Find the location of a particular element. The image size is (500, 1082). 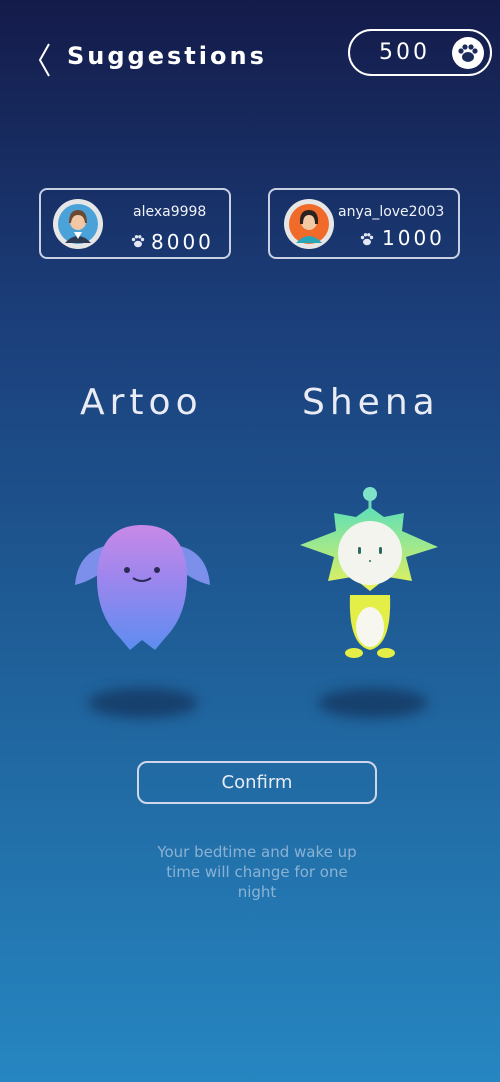

chevron-left-icon is located at coordinates (44, 60).